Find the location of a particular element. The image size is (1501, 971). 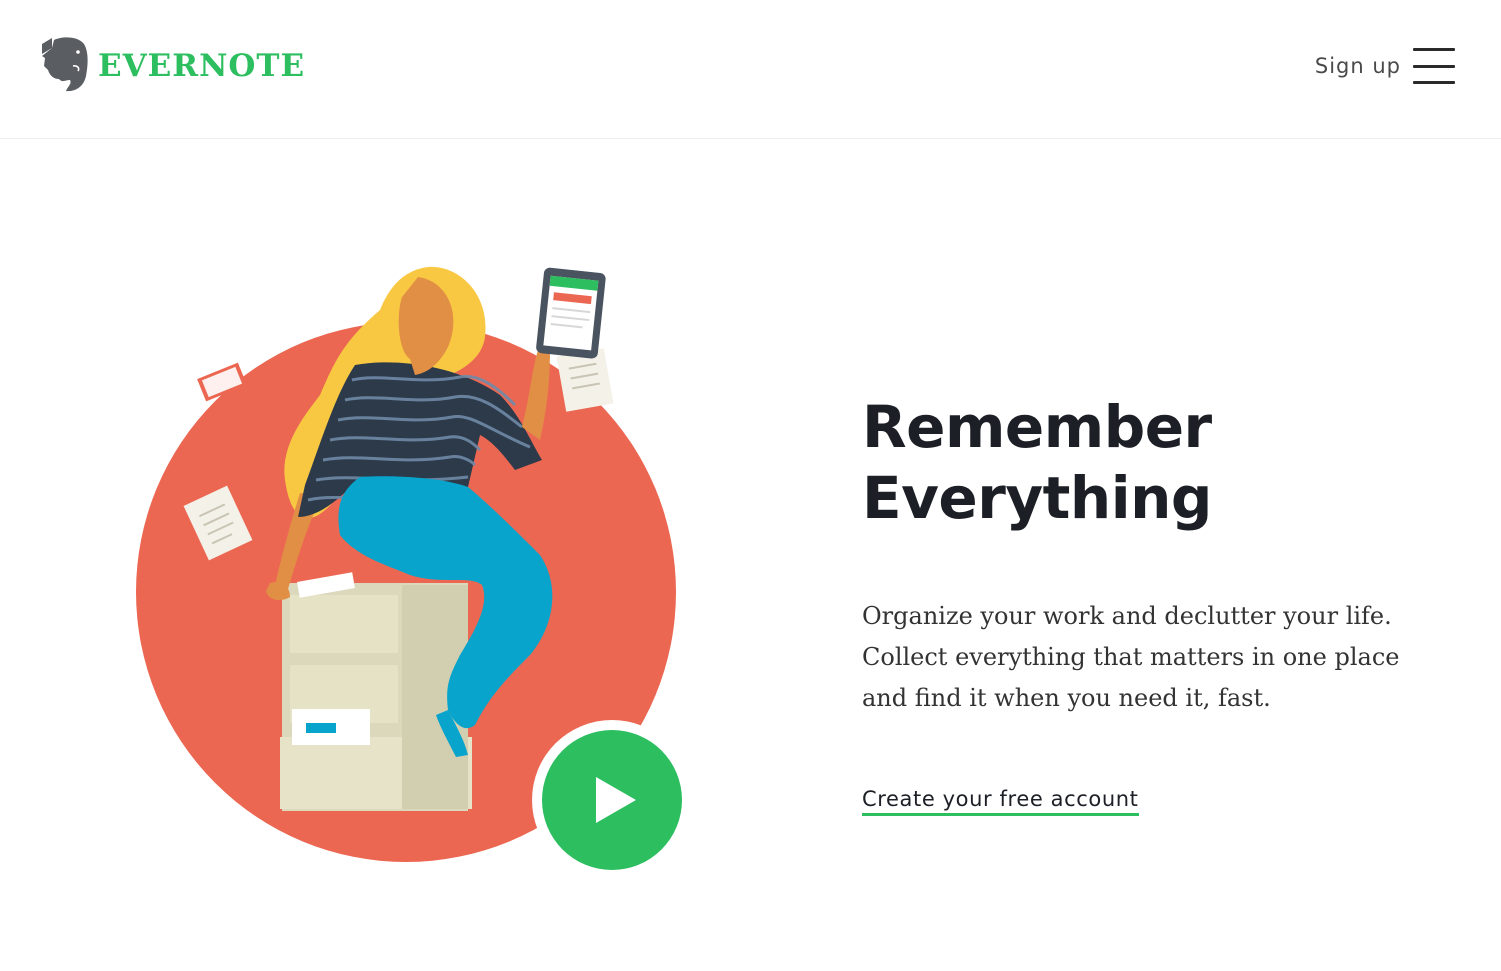

menu-bar-middle is located at coordinates (1434, 66).